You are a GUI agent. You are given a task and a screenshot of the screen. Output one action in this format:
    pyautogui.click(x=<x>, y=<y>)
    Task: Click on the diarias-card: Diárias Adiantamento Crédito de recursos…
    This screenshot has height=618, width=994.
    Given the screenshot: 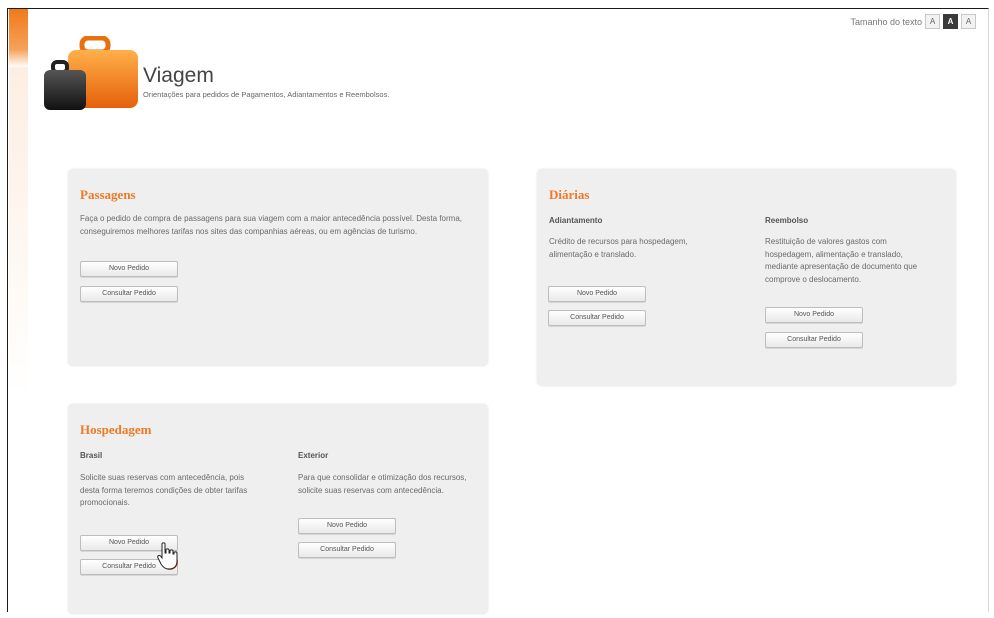 What is the action you would take?
    pyautogui.click(x=746, y=277)
    